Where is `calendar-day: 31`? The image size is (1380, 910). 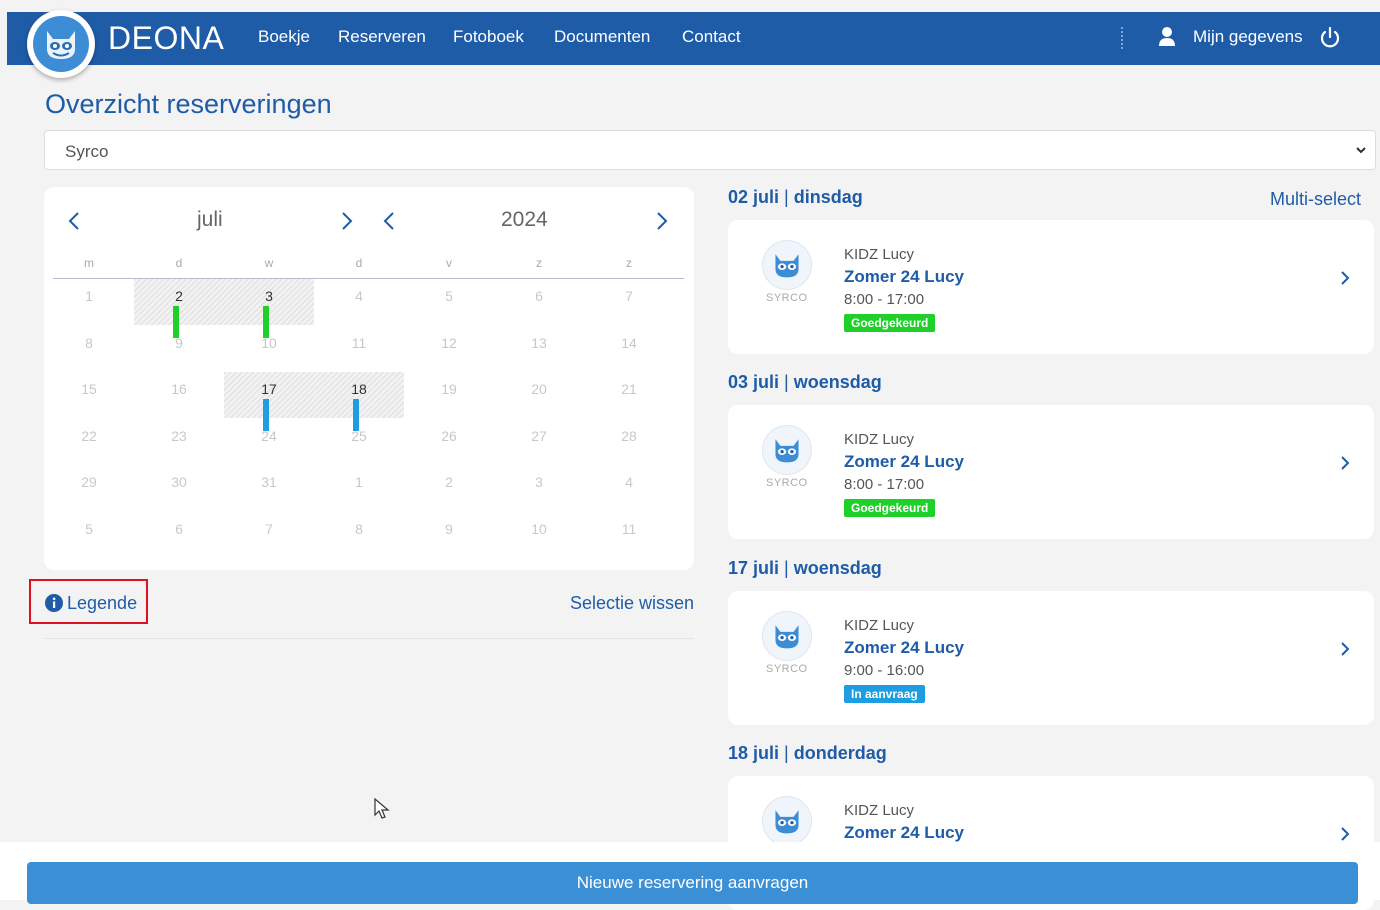 calendar-day: 31 is located at coordinates (269, 488).